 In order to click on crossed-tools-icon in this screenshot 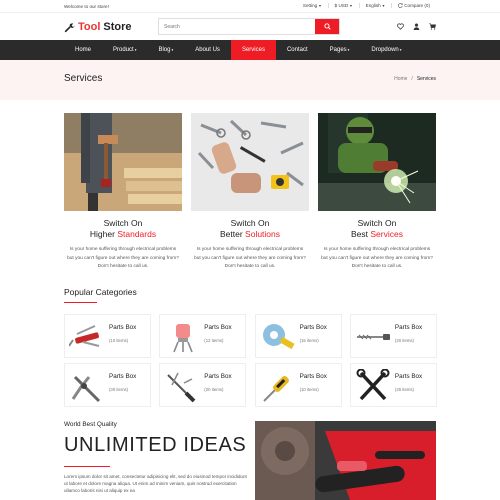, I will do `click(373, 385)`.